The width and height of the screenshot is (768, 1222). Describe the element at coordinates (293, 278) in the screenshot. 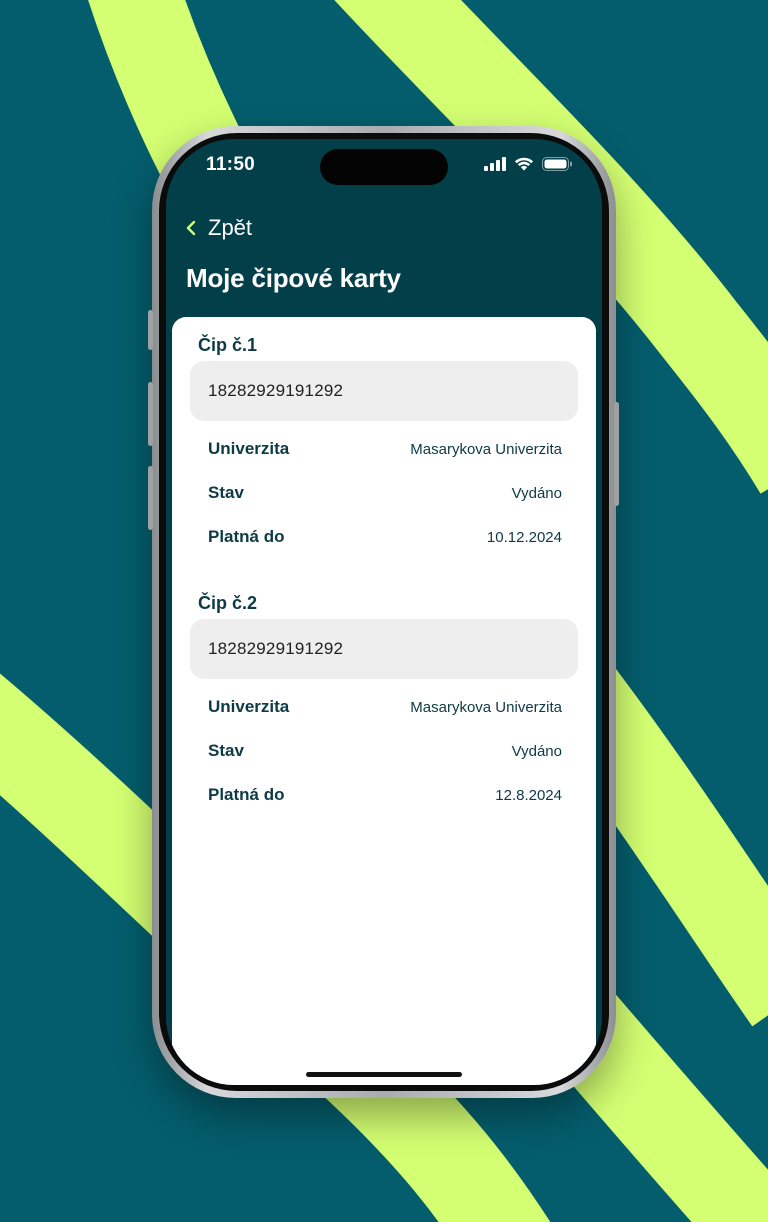

I see `page-title: Moje čipové karty` at that location.